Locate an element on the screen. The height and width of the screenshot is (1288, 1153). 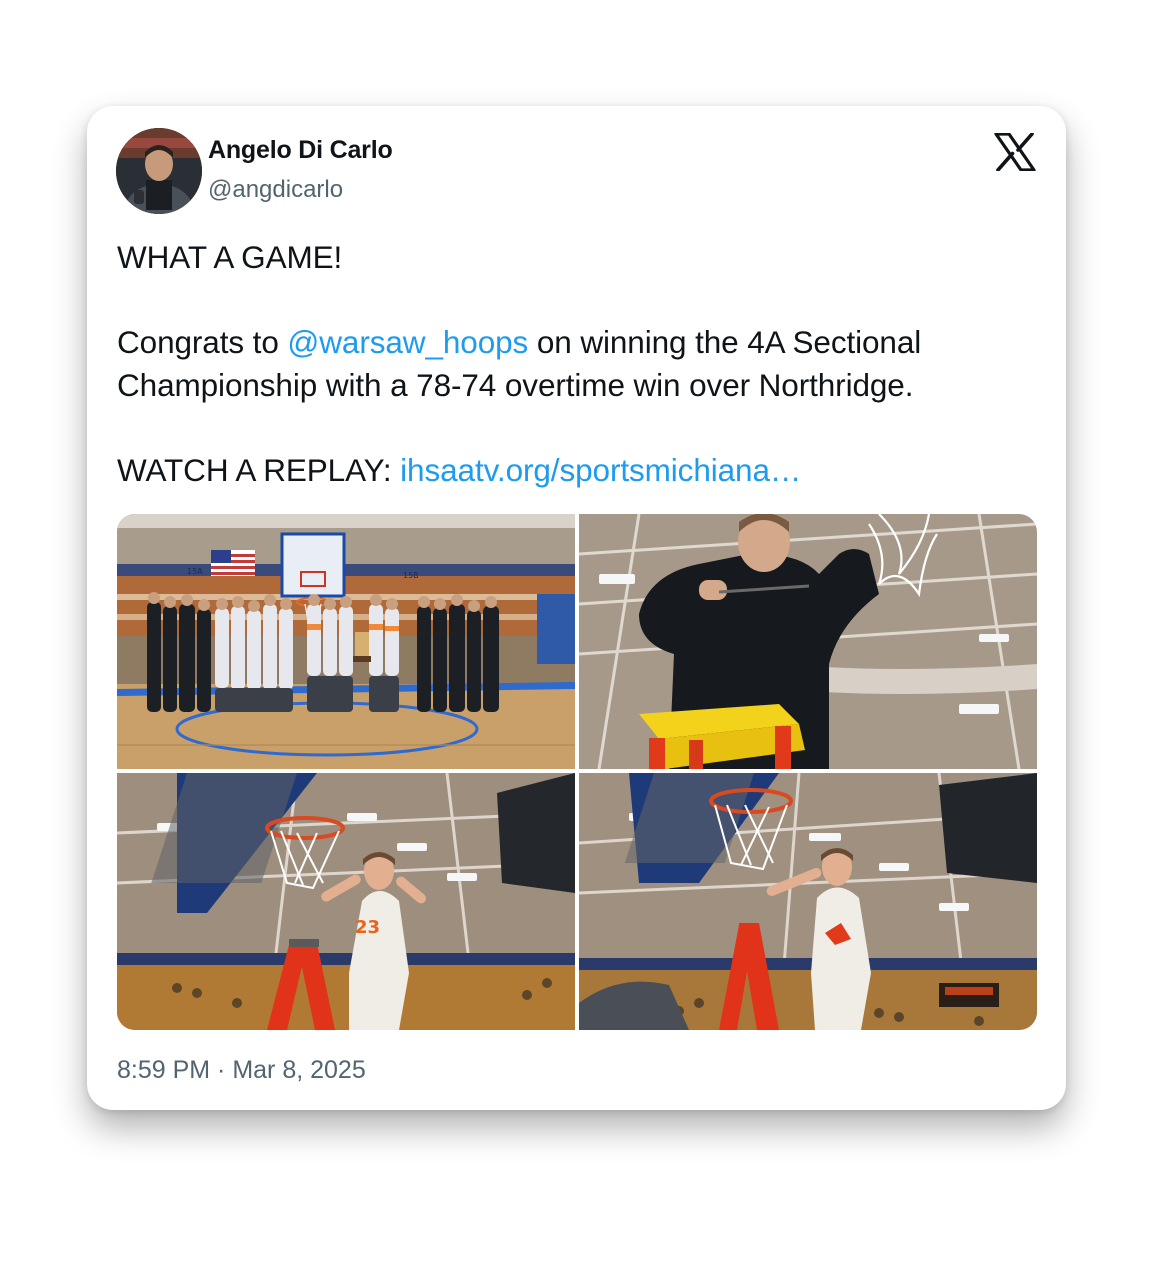
author-name: Angelo Di Carlo is located at coordinates (300, 150).